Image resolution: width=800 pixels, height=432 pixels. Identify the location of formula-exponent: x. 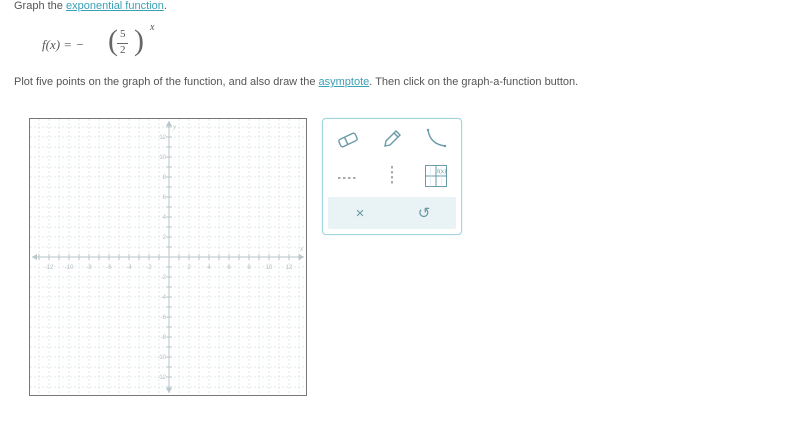
(152, 27).